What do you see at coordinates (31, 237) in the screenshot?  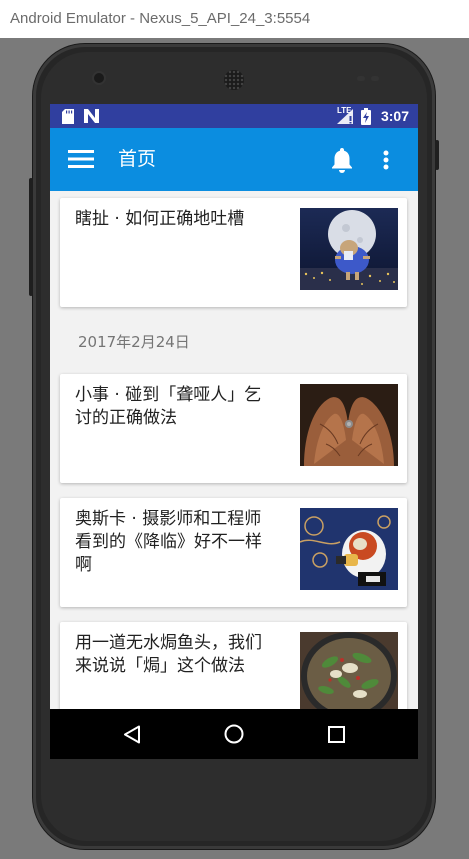 I see `phone-power-button` at bounding box center [31, 237].